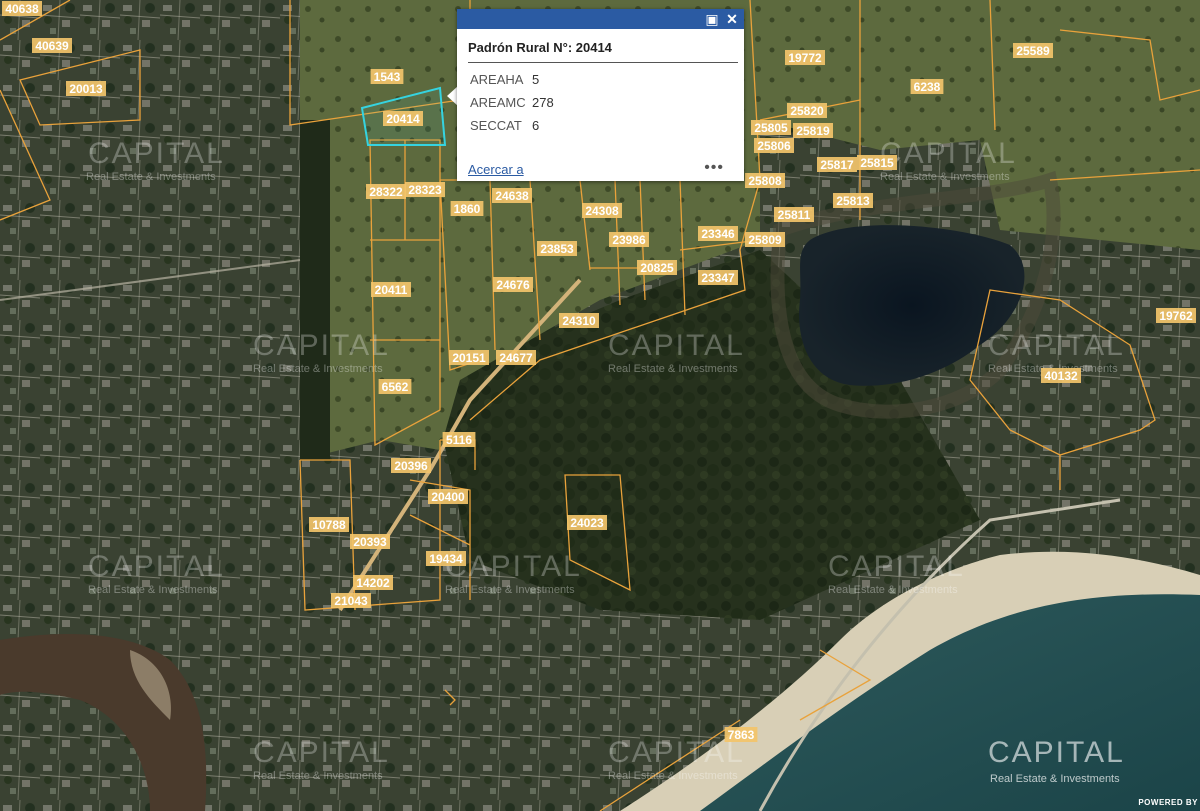 This screenshot has height=811, width=1200. I want to click on parcel-label: 40639, so click(52, 46).